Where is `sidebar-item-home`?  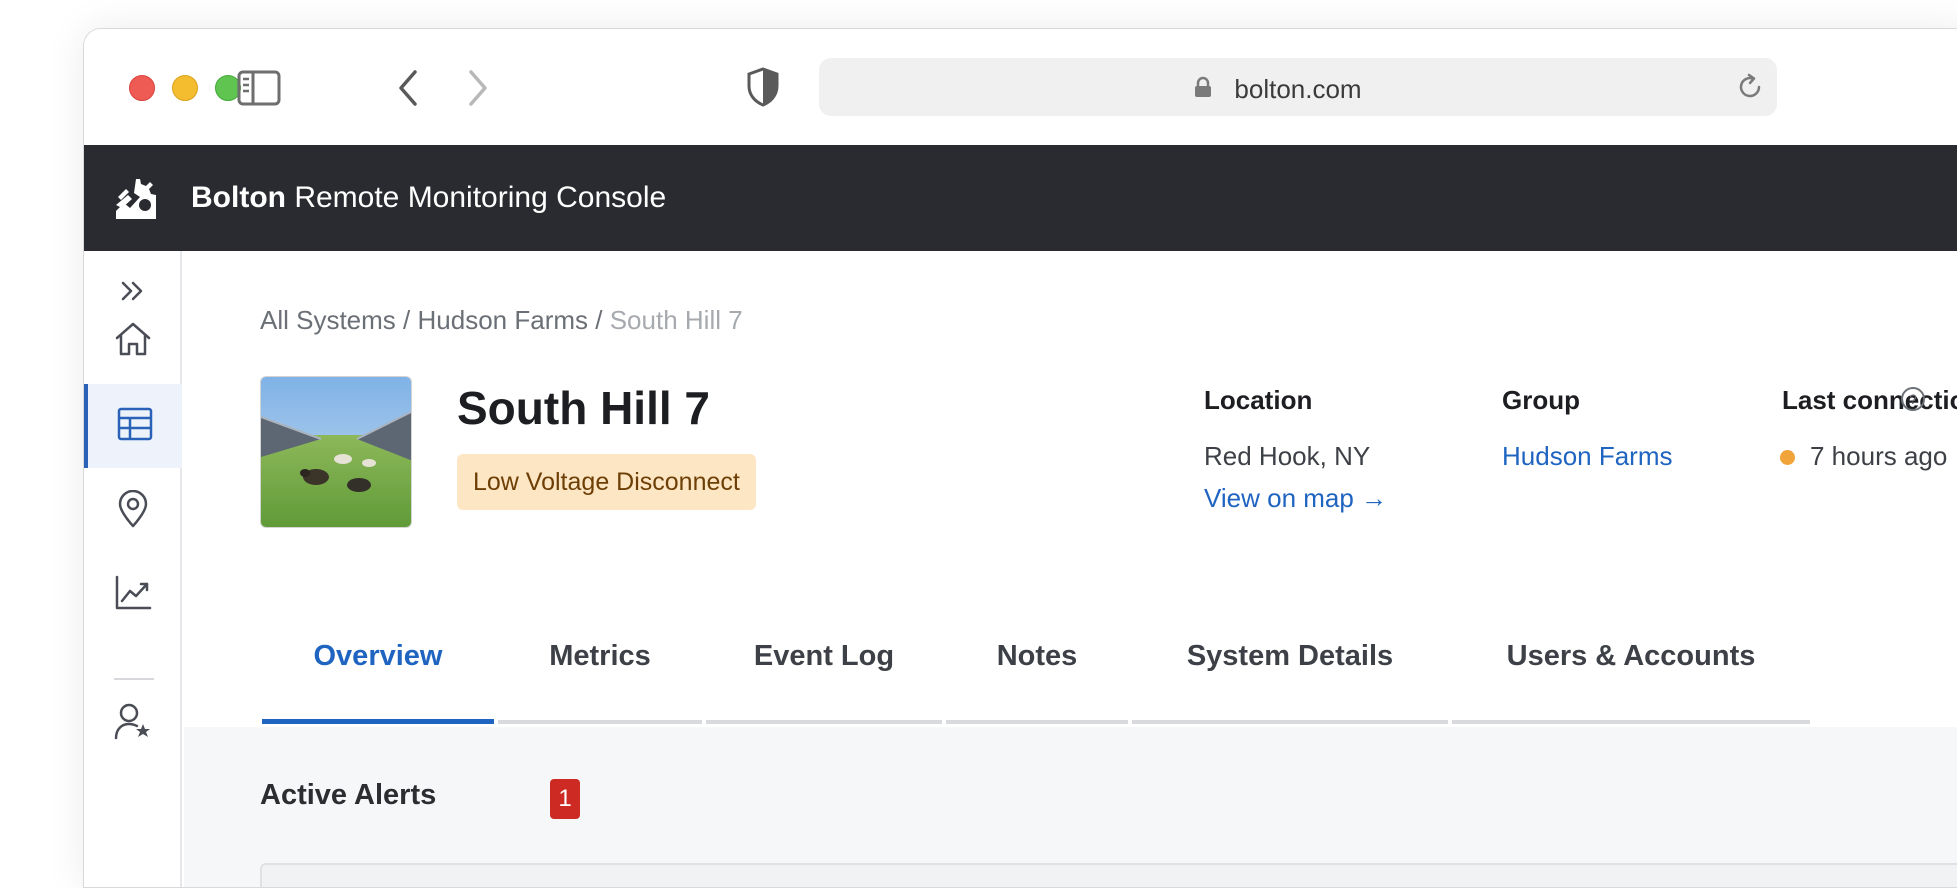 sidebar-item-home is located at coordinates (133, 341).